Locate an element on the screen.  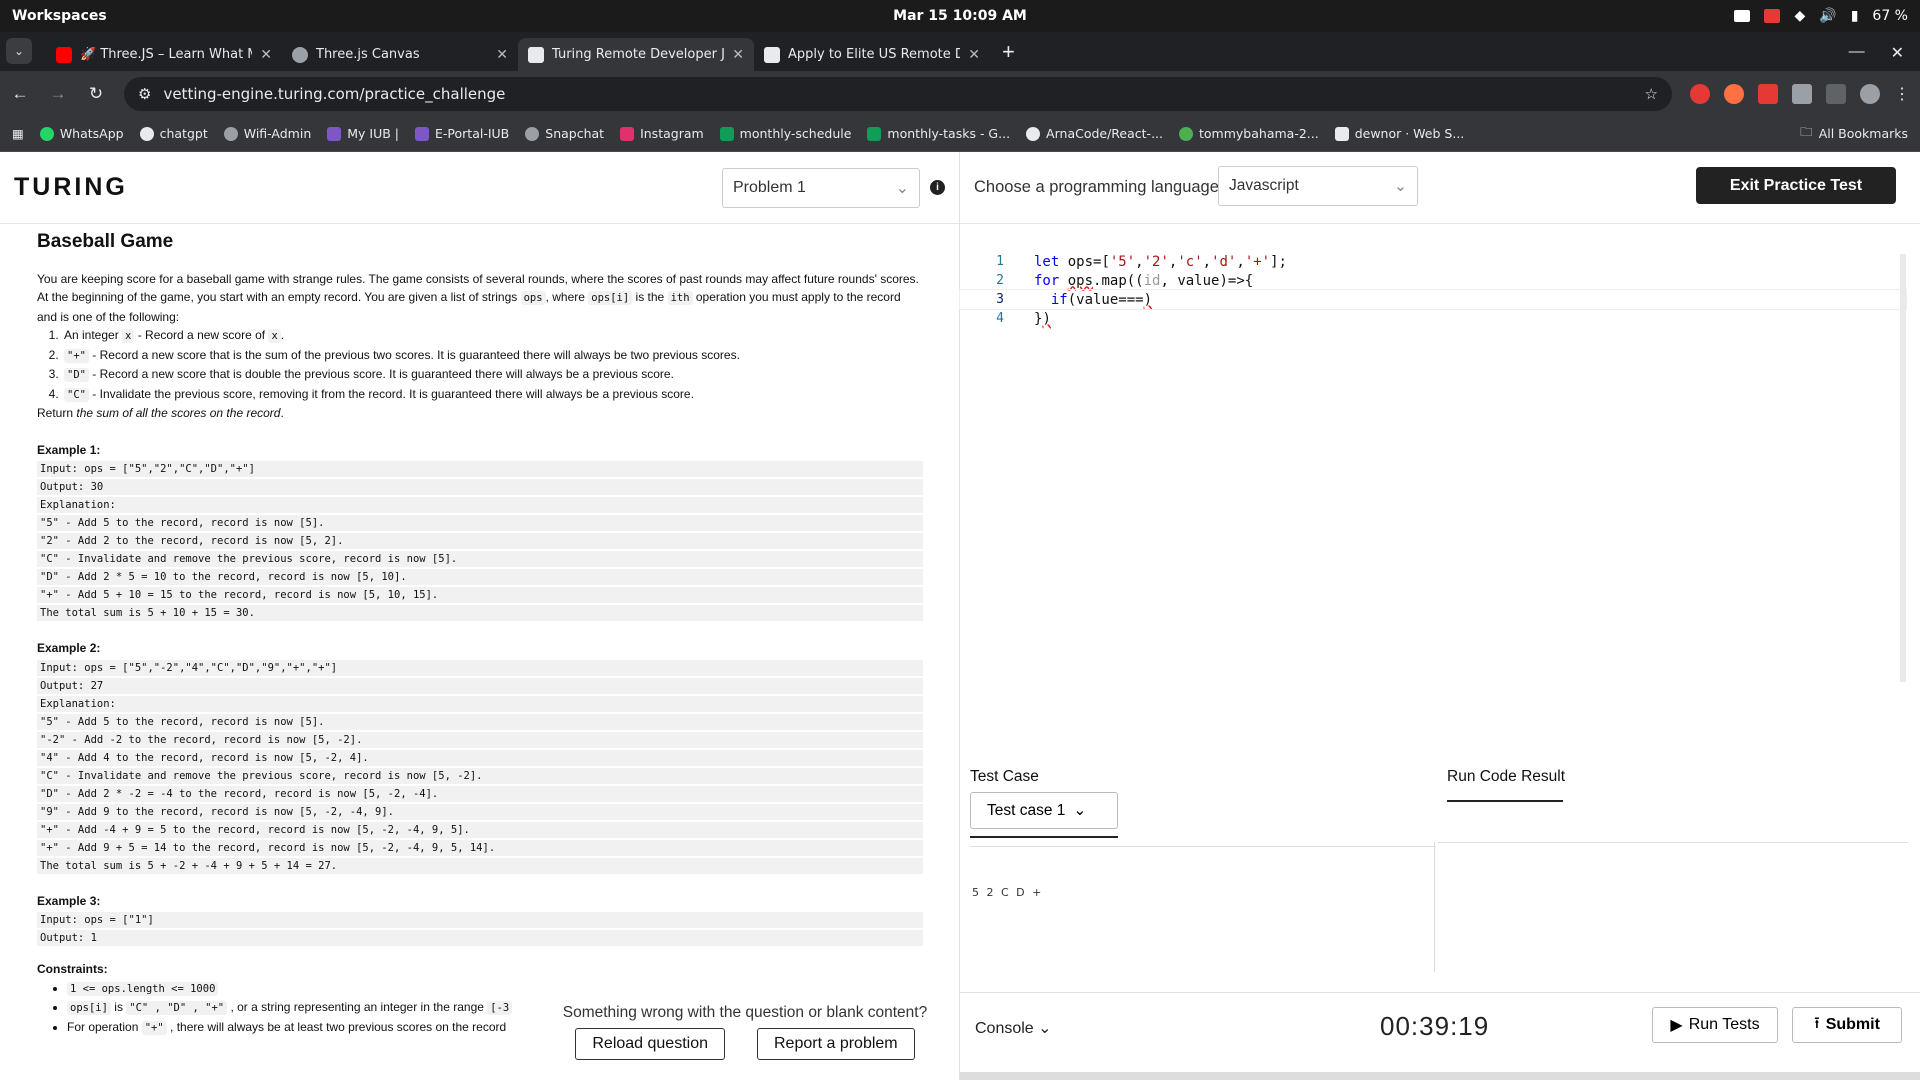
bookmark-item: Instagram is located at coordinates (662, 133).